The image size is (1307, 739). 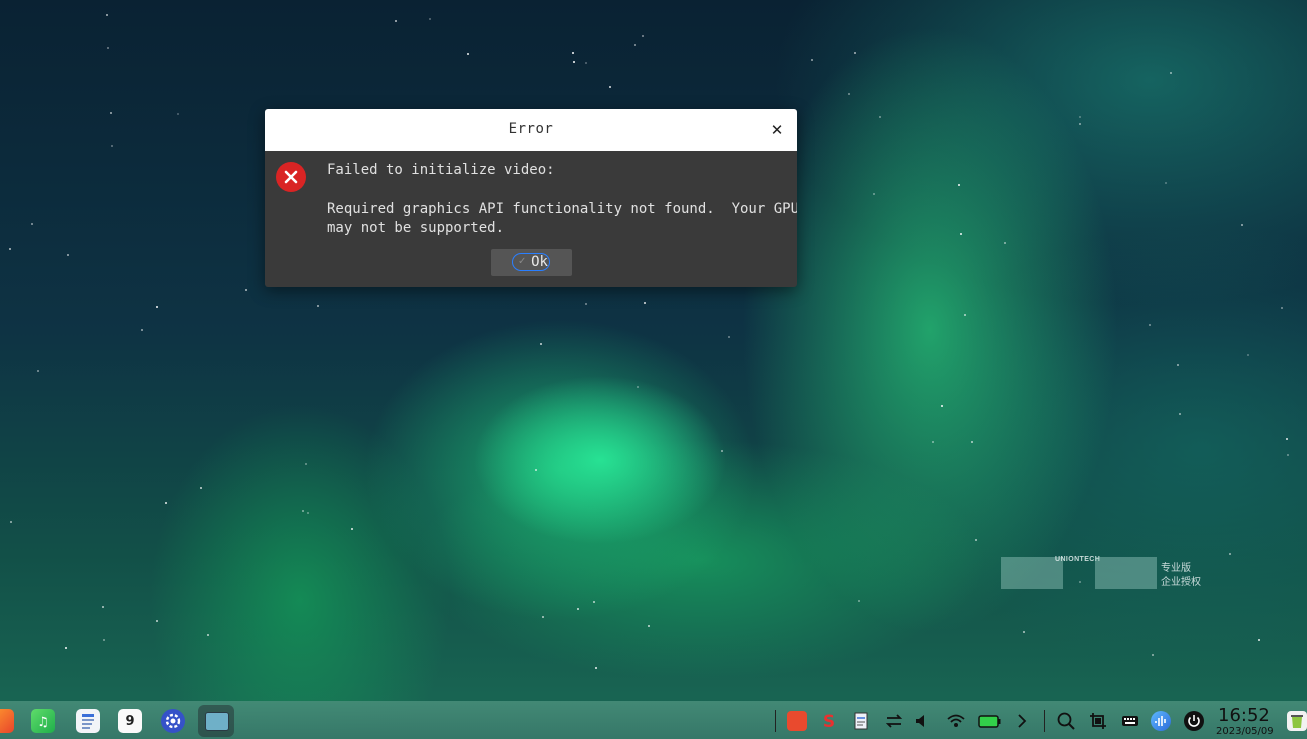 I want to click on assistant-icon, so click(x=1161, y=721).